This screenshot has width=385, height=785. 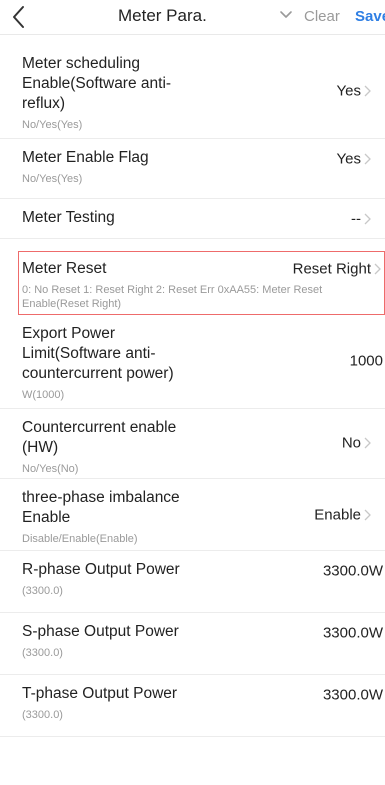 I want to click on parameter-value: No, so click(x=356, y=443).